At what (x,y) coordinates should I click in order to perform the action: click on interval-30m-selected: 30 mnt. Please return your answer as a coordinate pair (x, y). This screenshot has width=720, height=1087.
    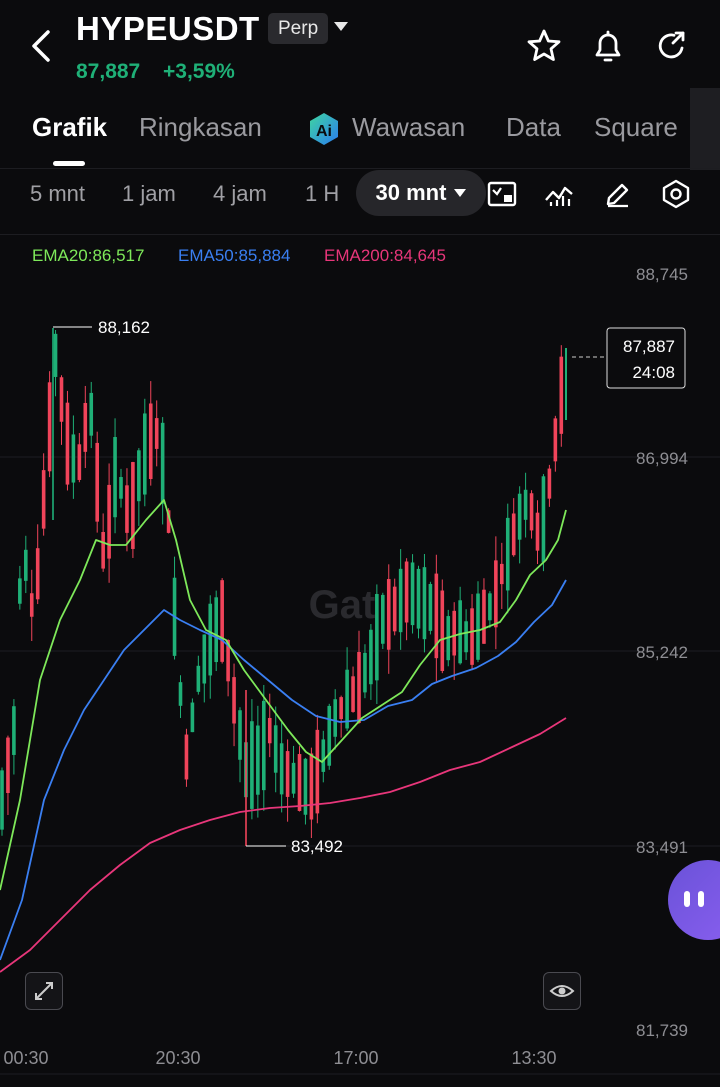
    Looking at the image, I should click on (421, 193).